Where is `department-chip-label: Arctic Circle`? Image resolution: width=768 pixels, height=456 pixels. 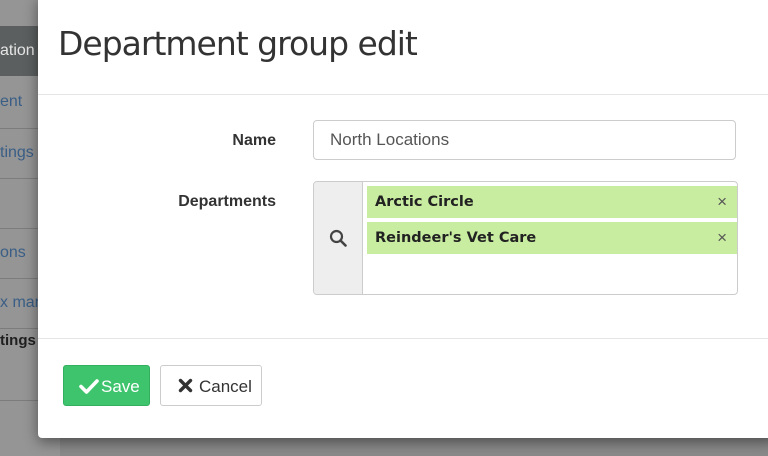
department-chip-label: Arctic Circle is located at coordinates (424, 202).